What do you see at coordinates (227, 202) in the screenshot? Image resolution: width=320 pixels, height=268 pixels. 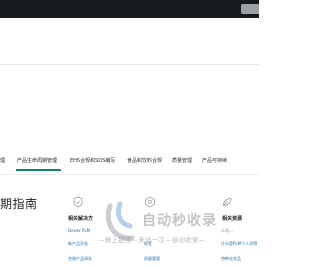 I see `leaf-icon` at bounding box center [227, 202].